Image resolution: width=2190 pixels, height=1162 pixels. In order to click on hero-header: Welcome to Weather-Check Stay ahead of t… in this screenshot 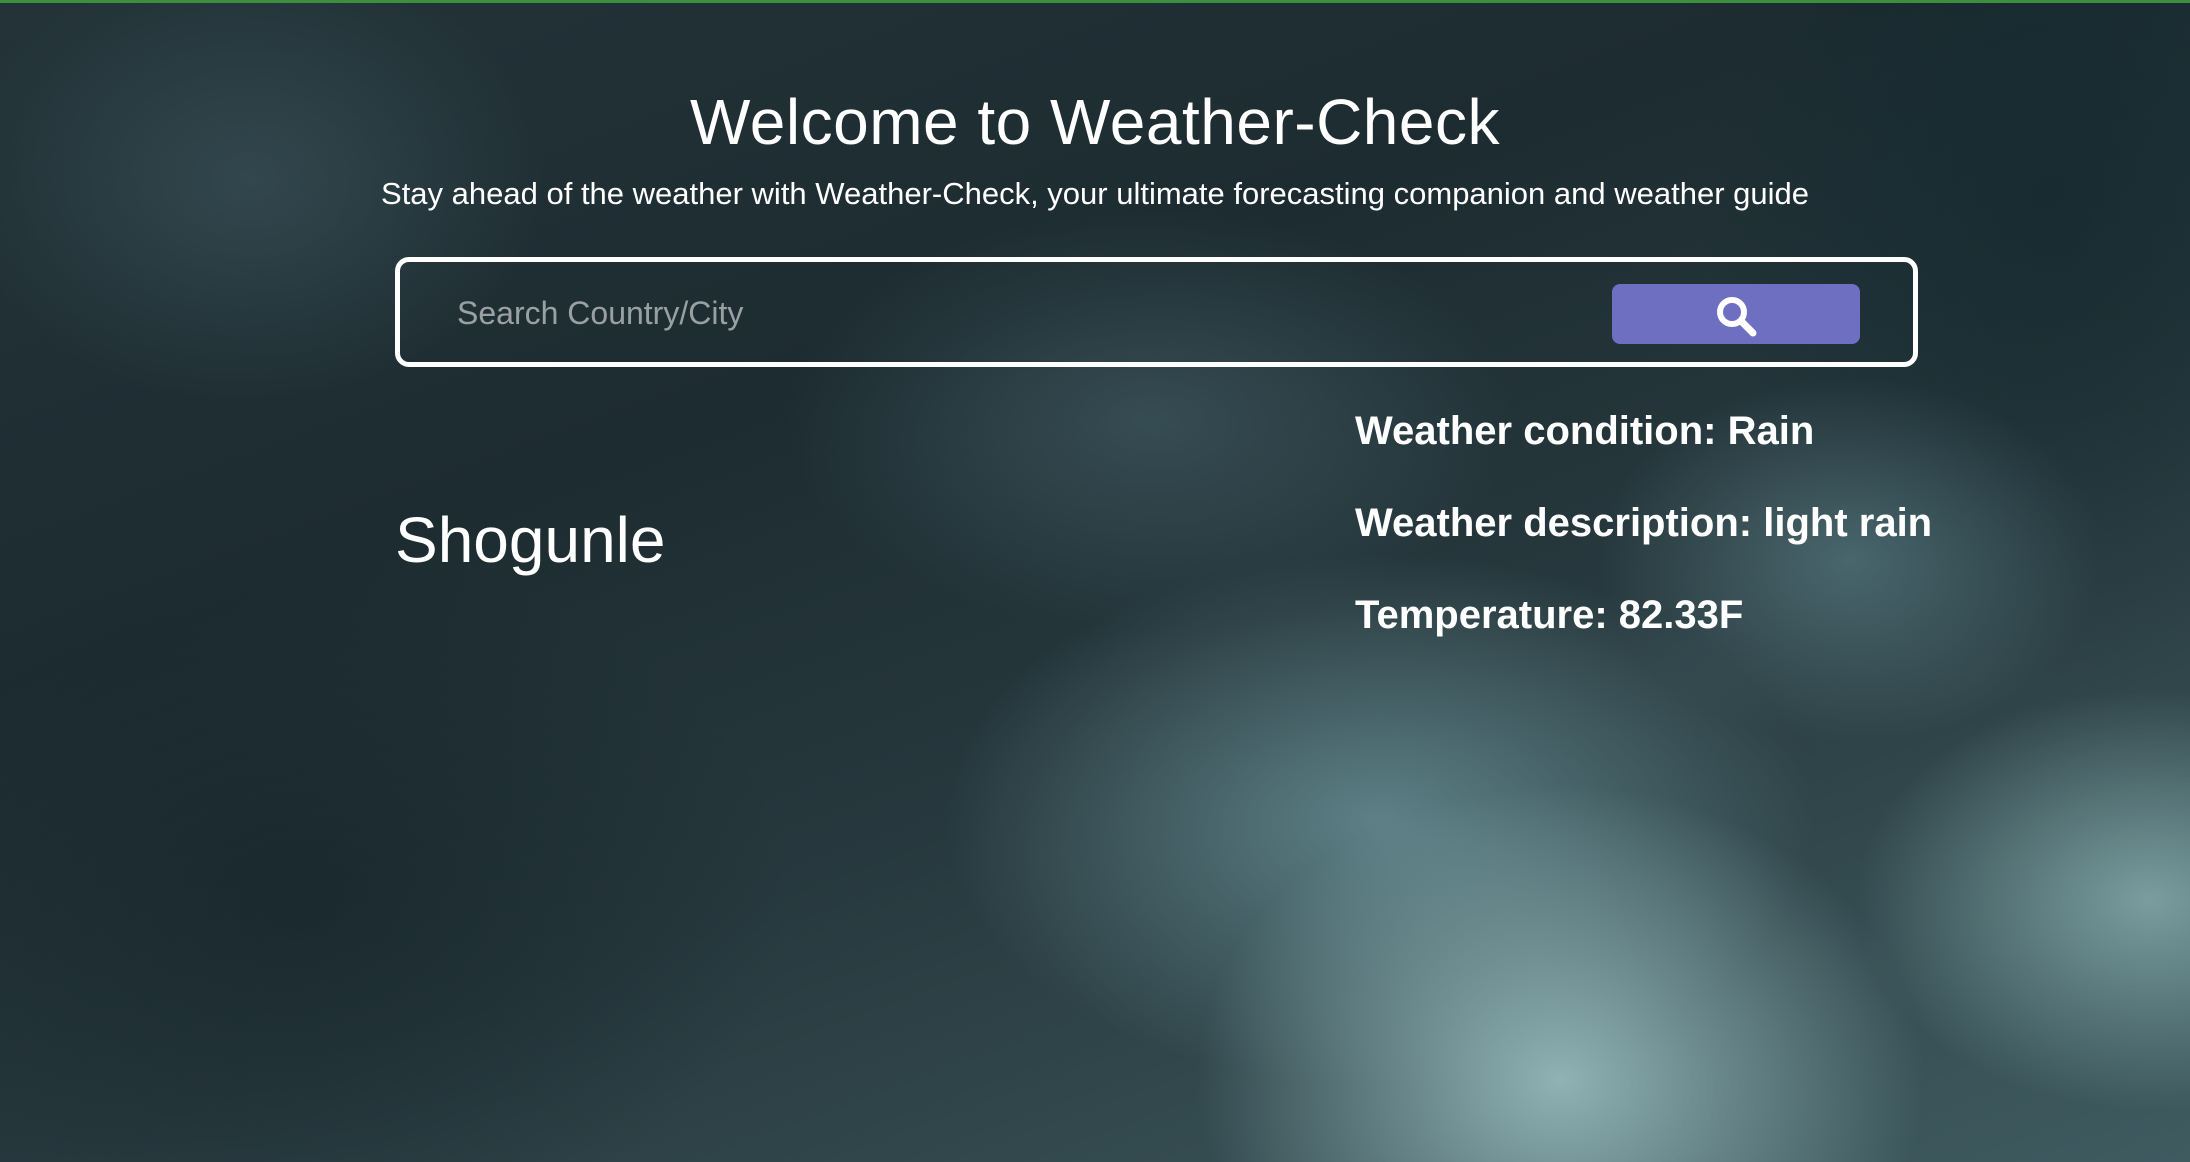, I will do `click(1095, 147)`.